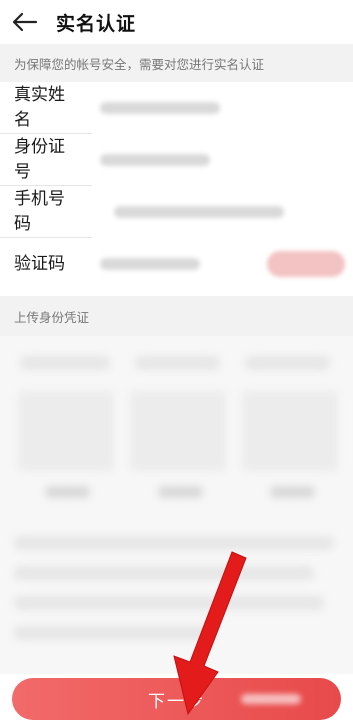 This screenshot has width=353, height=722. What do you see at coordinates (66, 431) in the screenshot?
I see `id-front-upload` at bounding box center [66, 431].